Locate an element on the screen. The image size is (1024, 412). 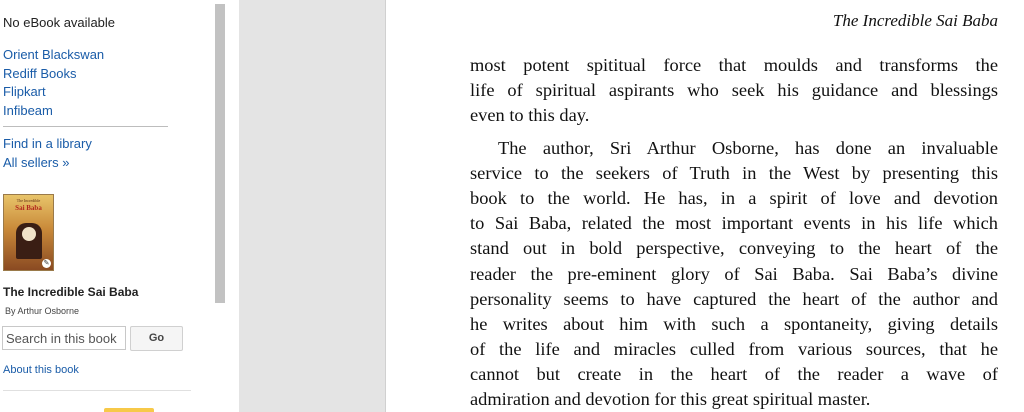
cover-big-text: Sai Baba is located at coordinates (28, 208).